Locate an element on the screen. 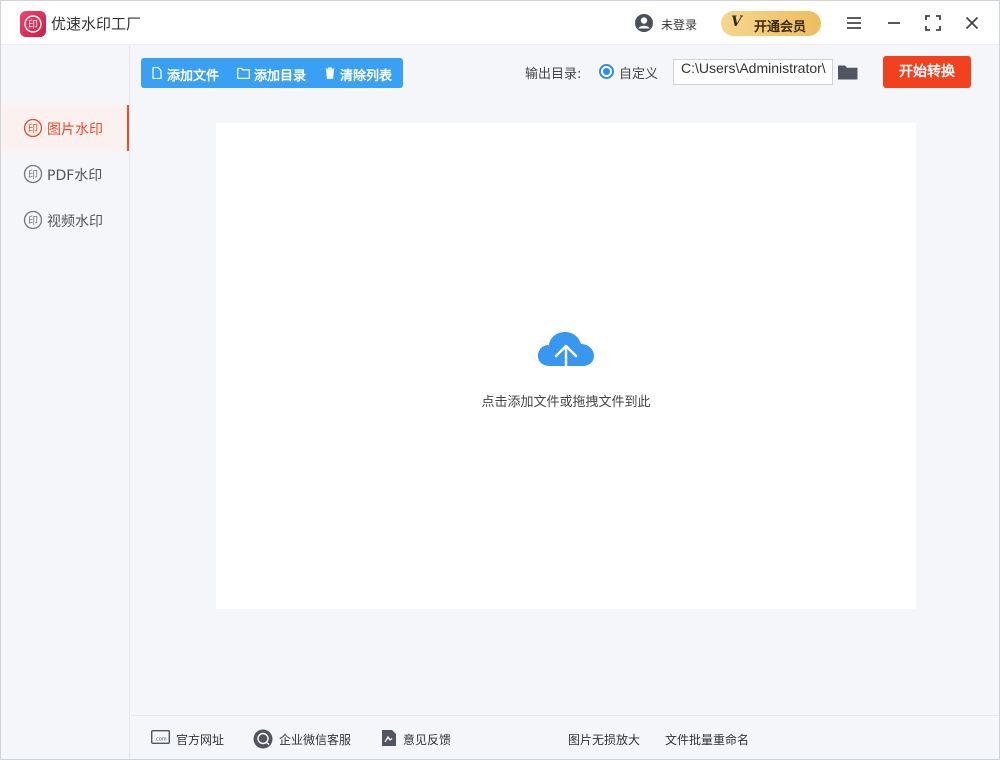 The height and width of the screenshot is (760, 1000). file-toolbar: 添加文件 添加目录 清除列表 is located at coordinates (272, 73).